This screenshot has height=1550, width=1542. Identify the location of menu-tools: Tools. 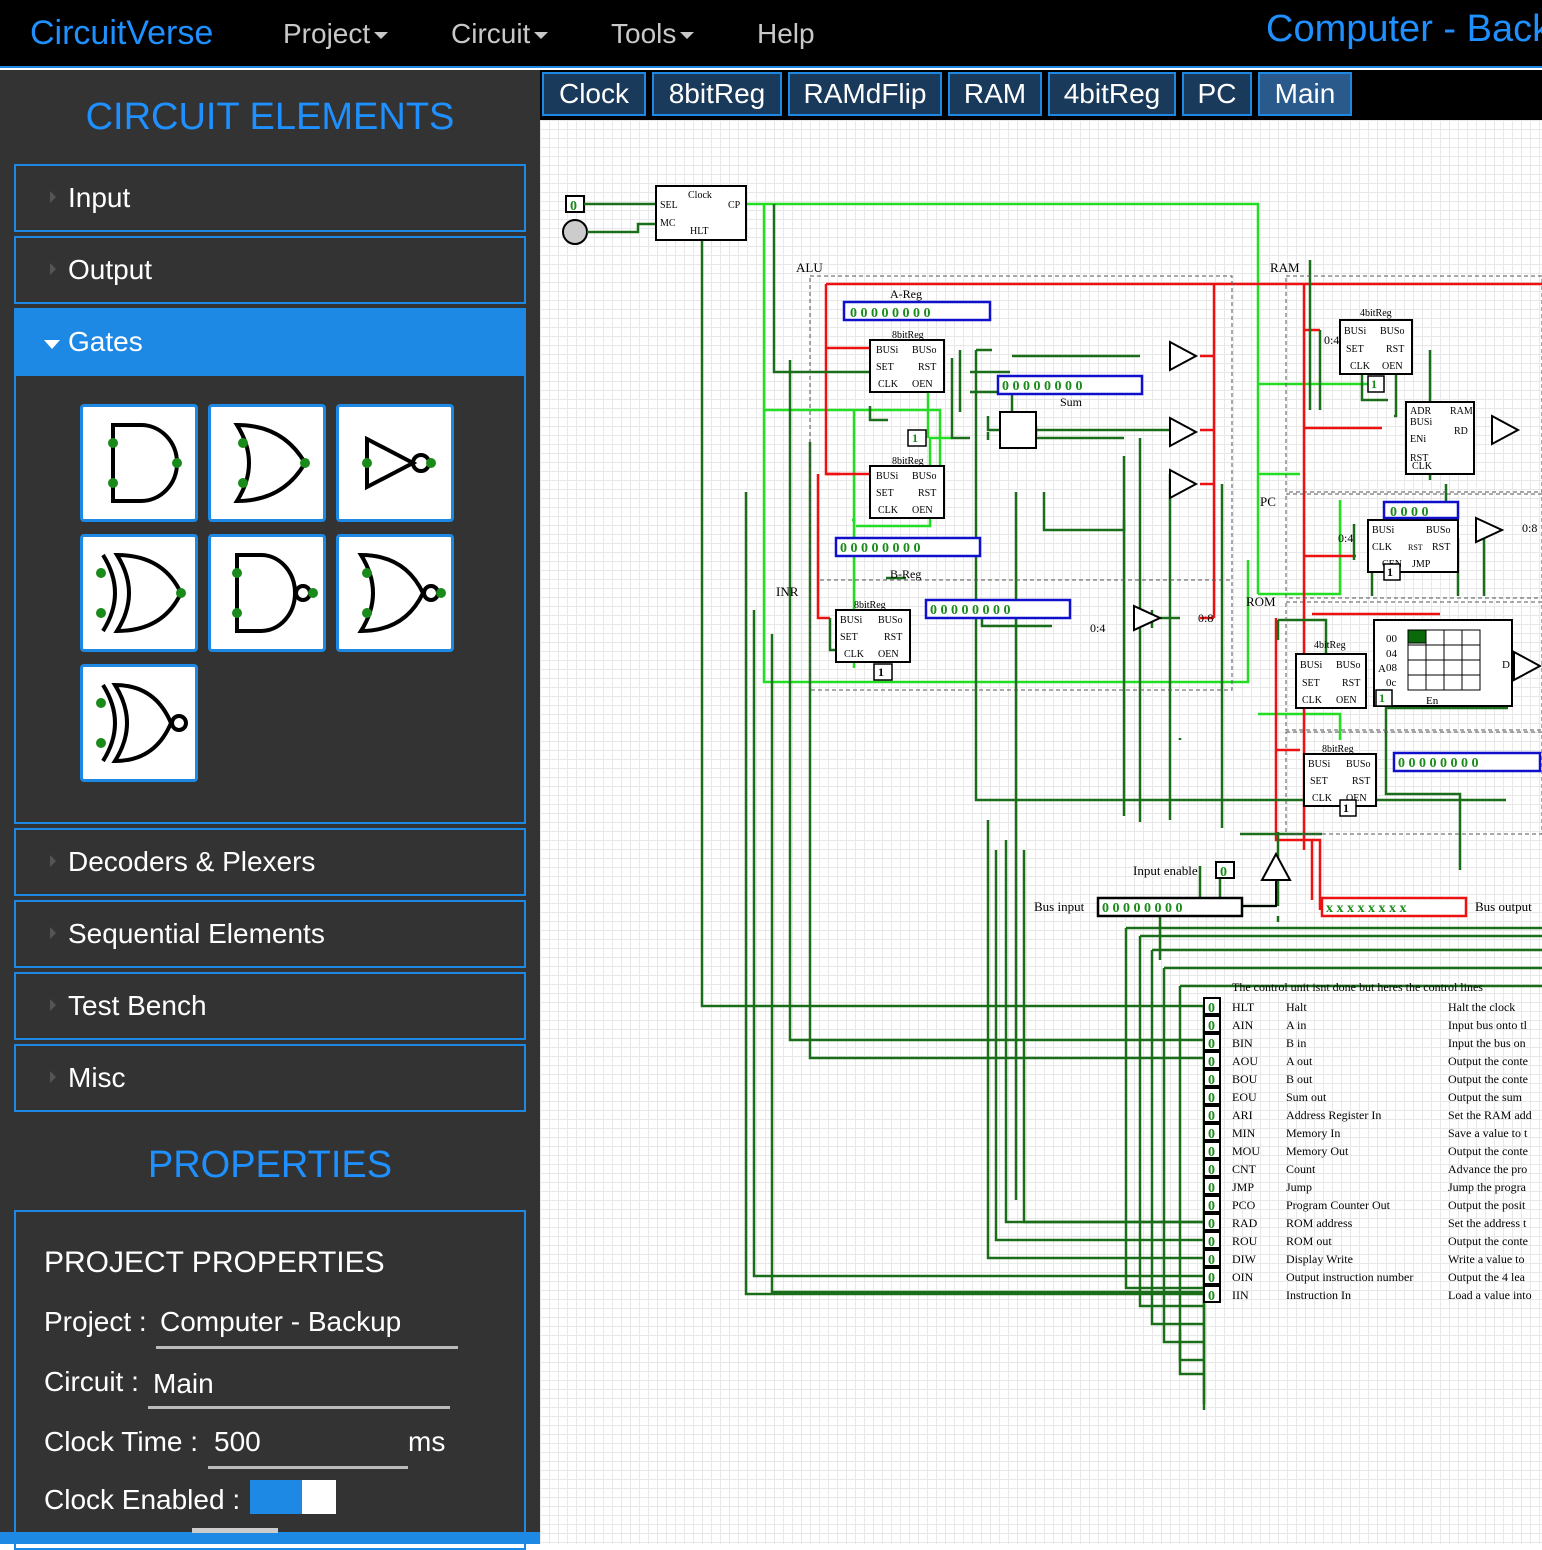
(653, 34).